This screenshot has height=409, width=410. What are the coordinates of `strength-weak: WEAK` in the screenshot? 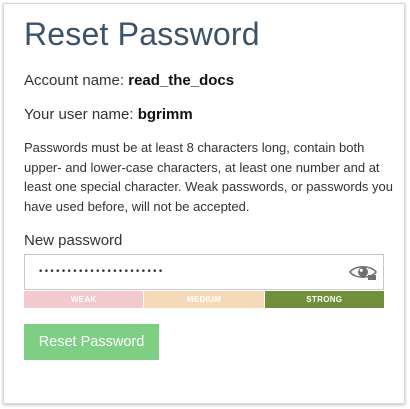 It's located at (84, 299).